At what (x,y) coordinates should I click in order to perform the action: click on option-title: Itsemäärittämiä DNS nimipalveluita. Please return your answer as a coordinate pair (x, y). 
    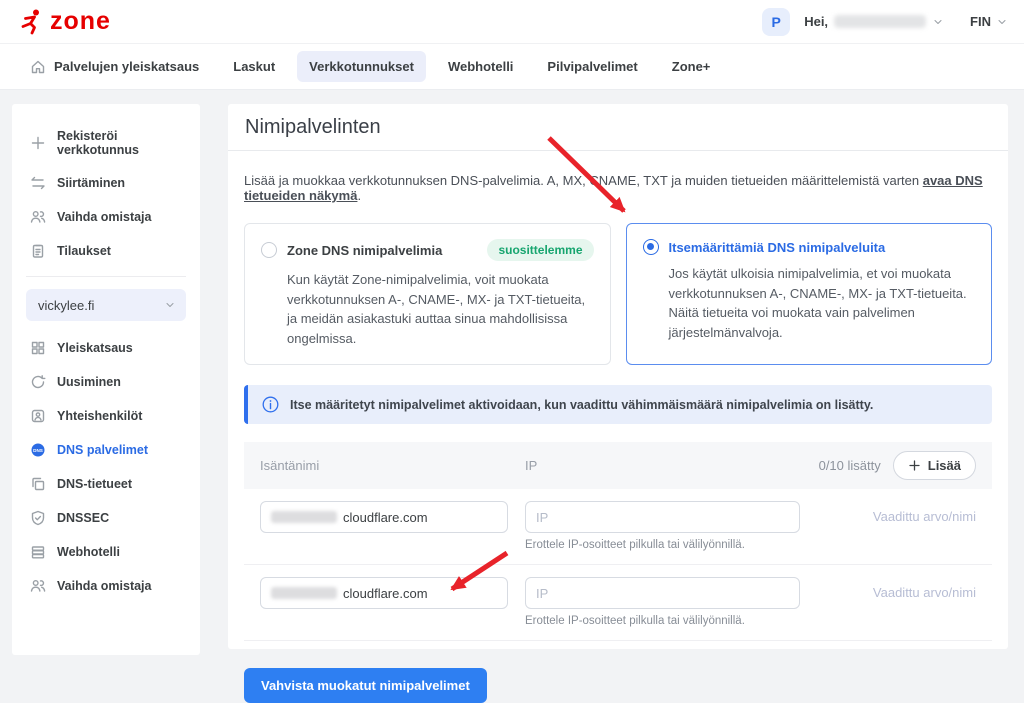
    Looking at the image, I should click on (777, 247).